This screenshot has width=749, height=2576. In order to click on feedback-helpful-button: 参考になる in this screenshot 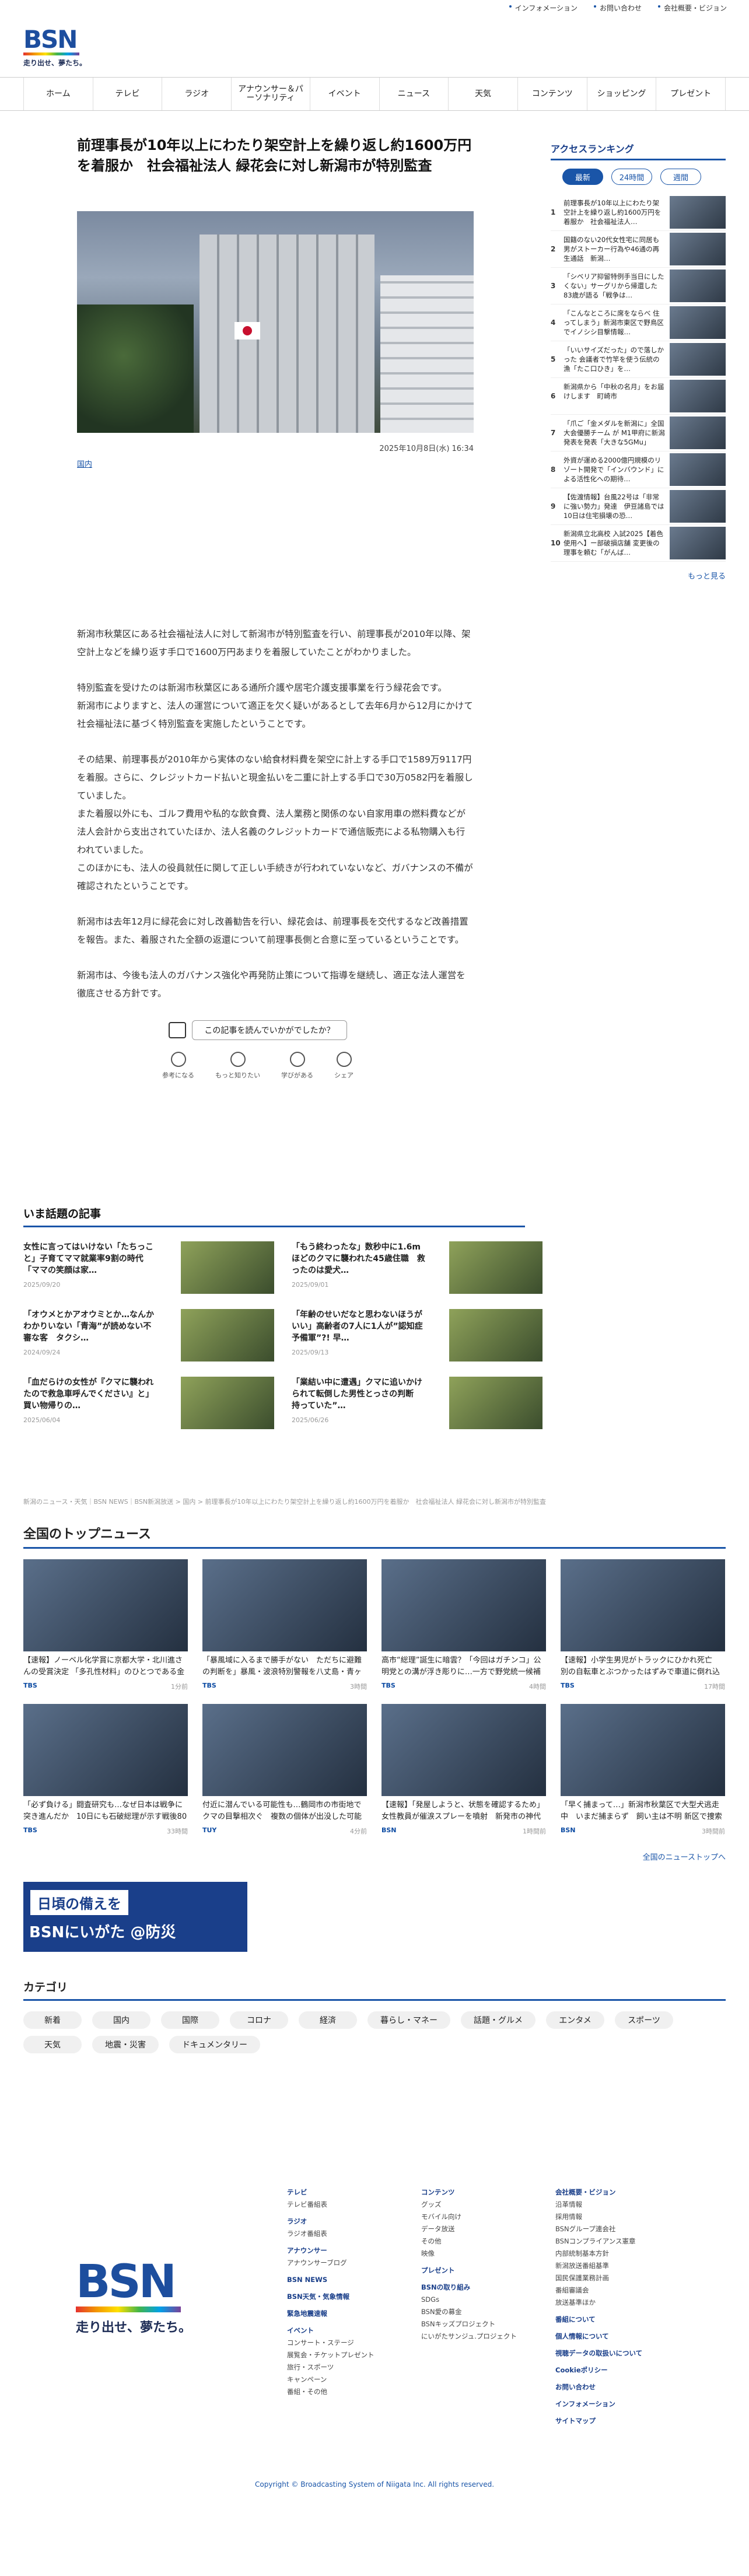, I will do `click(178, 1066)`.